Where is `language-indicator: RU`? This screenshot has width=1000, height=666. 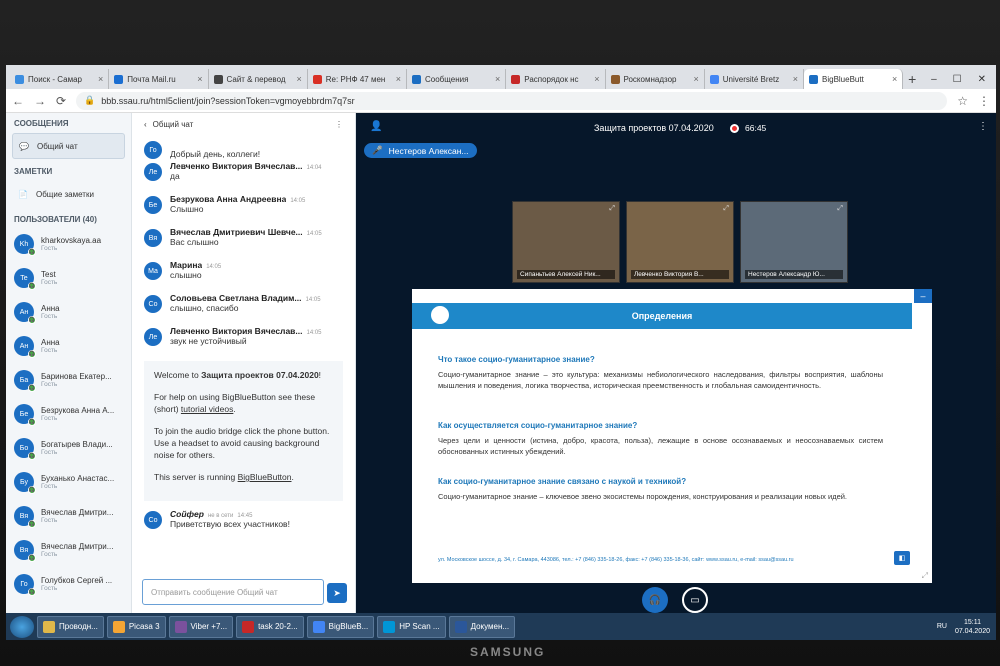
language-indicator: RU is located at coordinates (942, 626).